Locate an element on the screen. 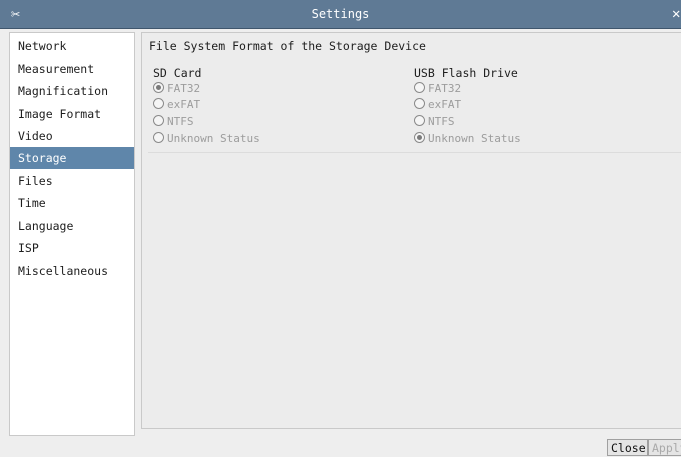 The height and width of the screenshot is (457, 681). sd-option-fat32: FAT32 is located at coordinates (176, 89).